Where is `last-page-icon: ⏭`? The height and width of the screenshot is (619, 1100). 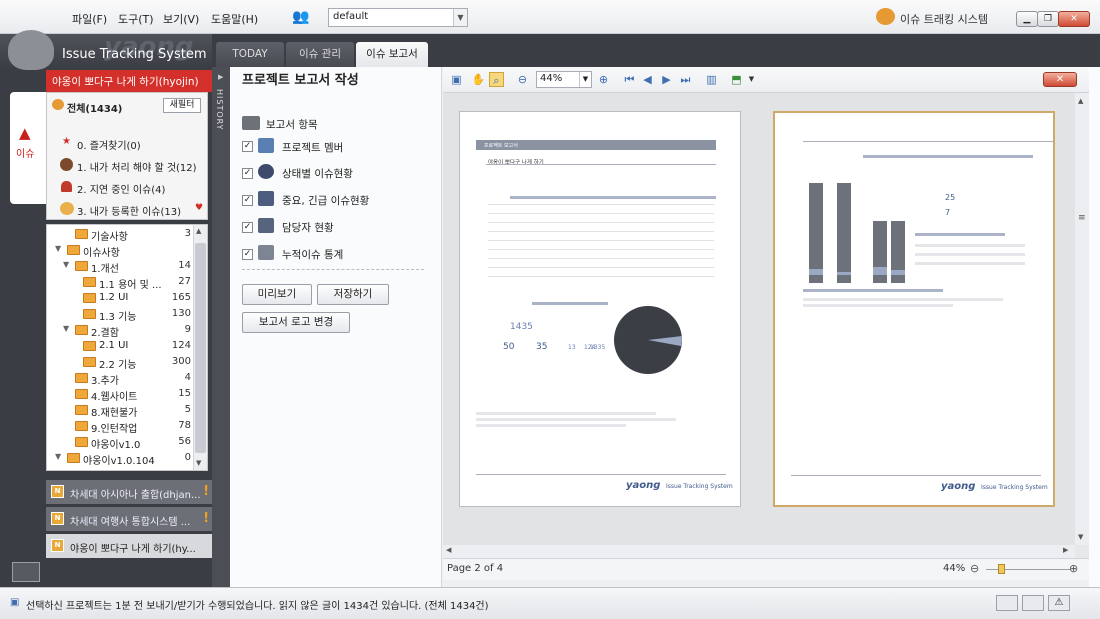 last-page-icon: ⏭ is located at coordinates (685, 79).